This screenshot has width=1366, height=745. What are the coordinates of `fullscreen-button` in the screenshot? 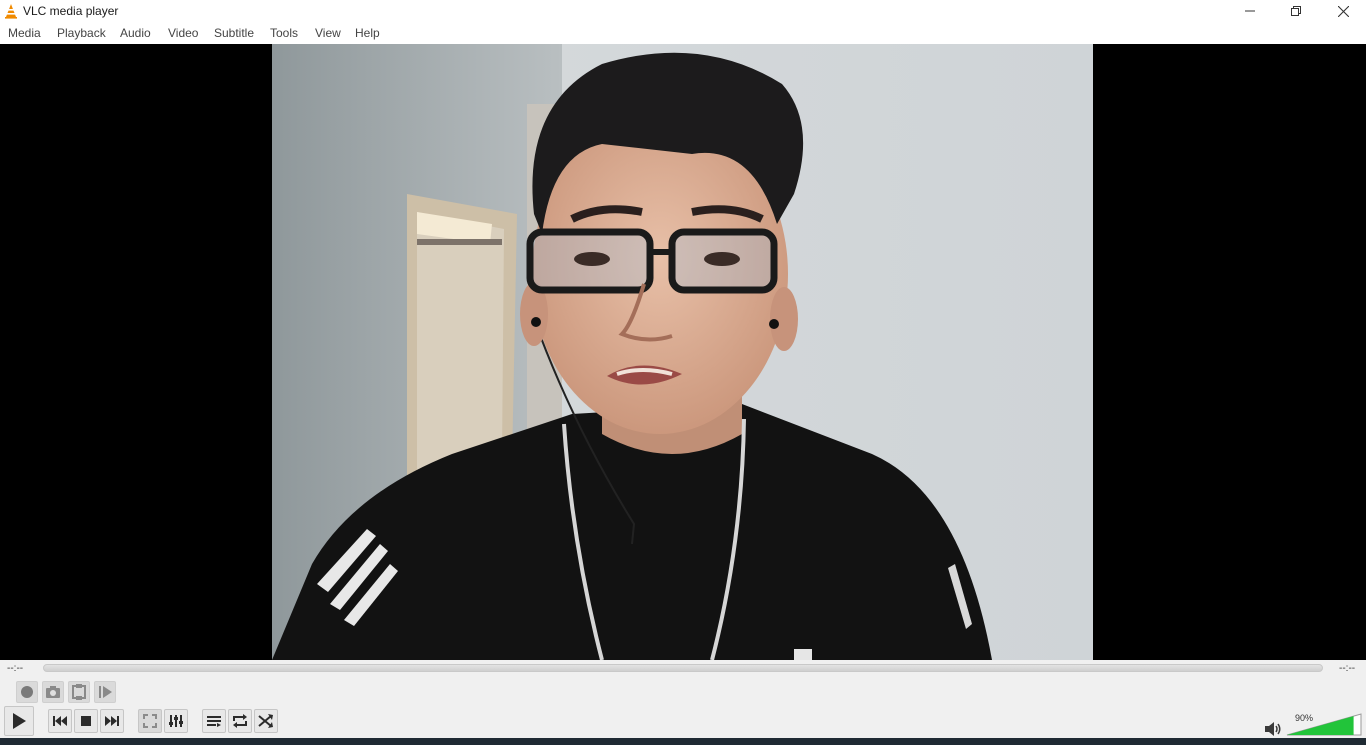 It's located at (150, 721).